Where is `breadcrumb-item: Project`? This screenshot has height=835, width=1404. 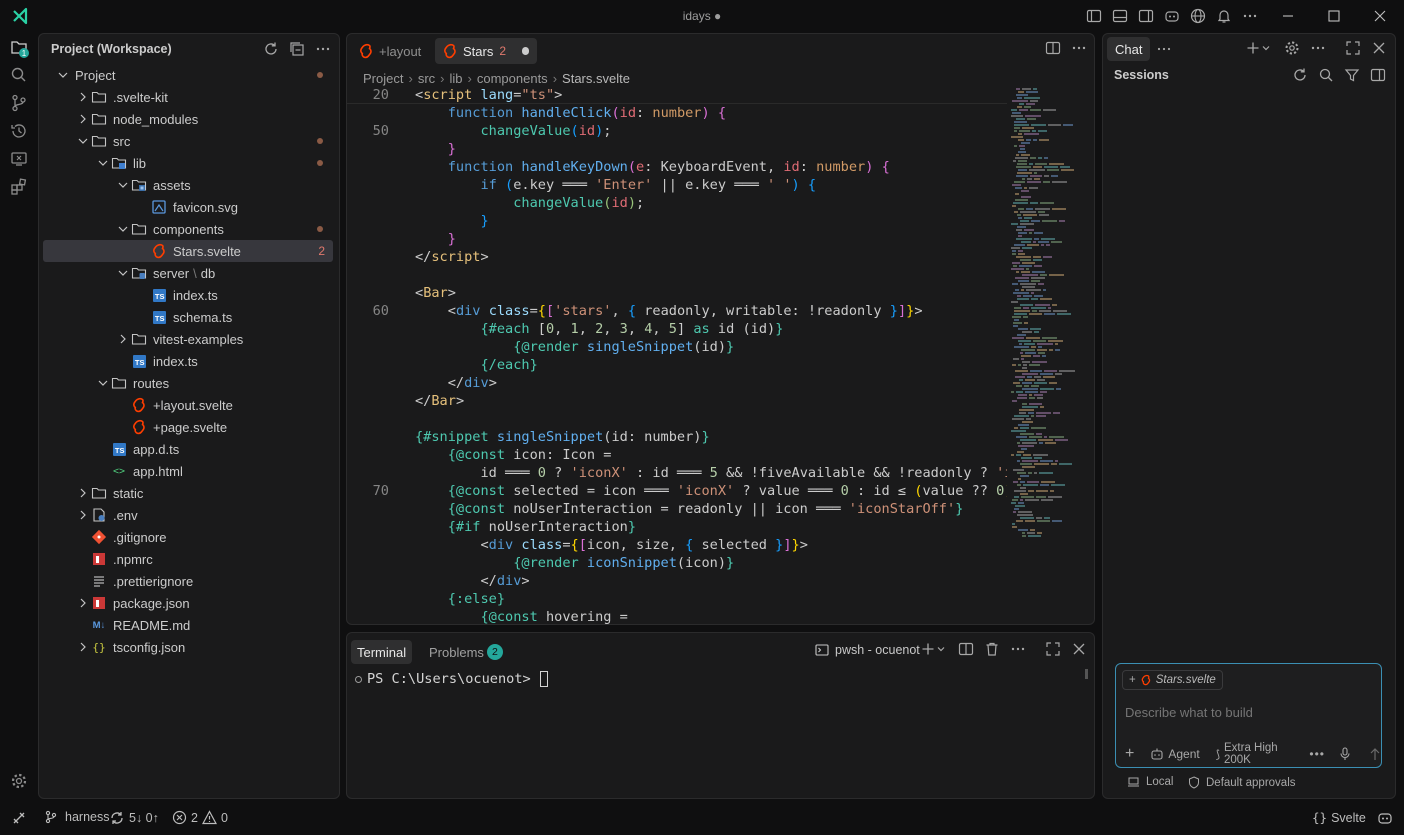
breadcrumb-item: Project is located at coordinates (383, 78).